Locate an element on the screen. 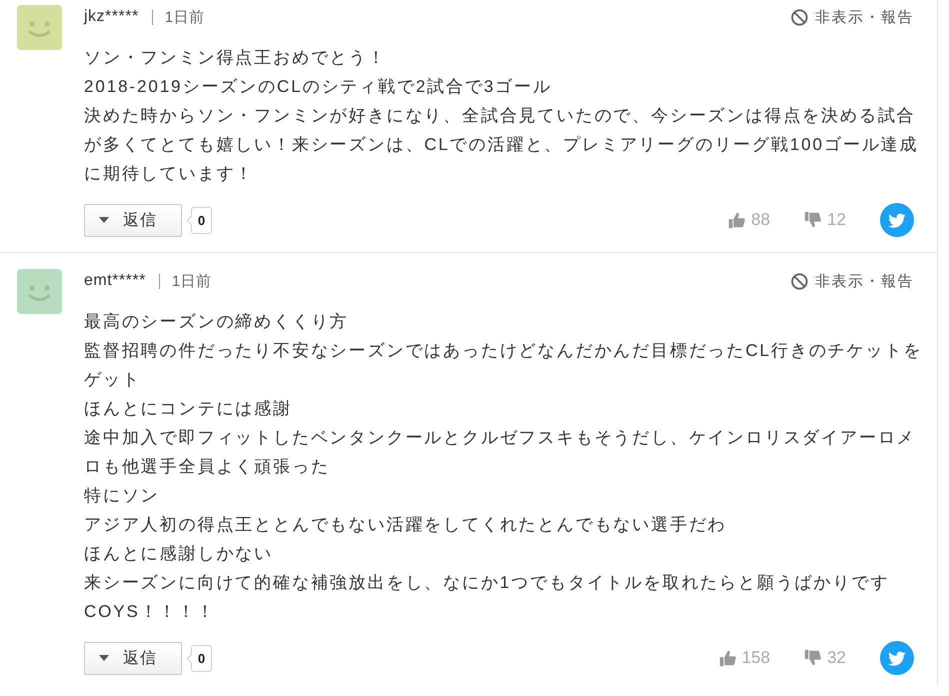 This screenshot has height=696, width=949. comment-text: 最高のシーズンの締めくくり方 is located at coordinates (217, 322).